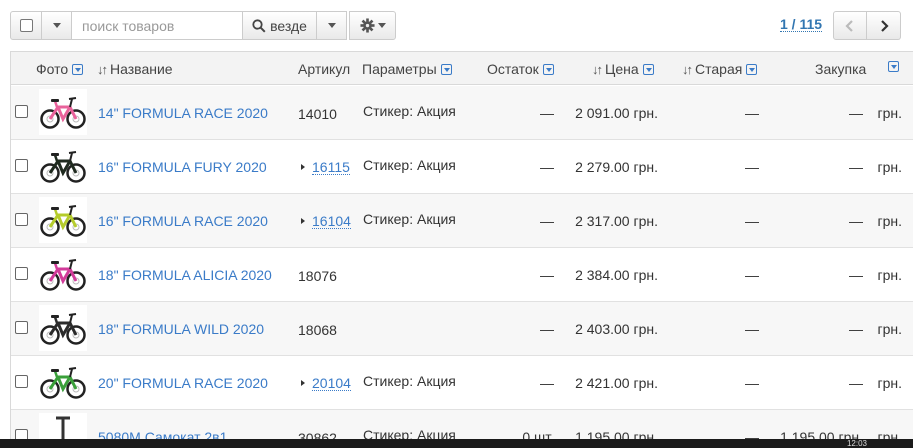 Image resolution: width=913 pixels, height=448 pixels. What do you see at coordinates (520, 69) in the screenshot?
I see `column-stock: Остаток` at bounding box center [520, 69].